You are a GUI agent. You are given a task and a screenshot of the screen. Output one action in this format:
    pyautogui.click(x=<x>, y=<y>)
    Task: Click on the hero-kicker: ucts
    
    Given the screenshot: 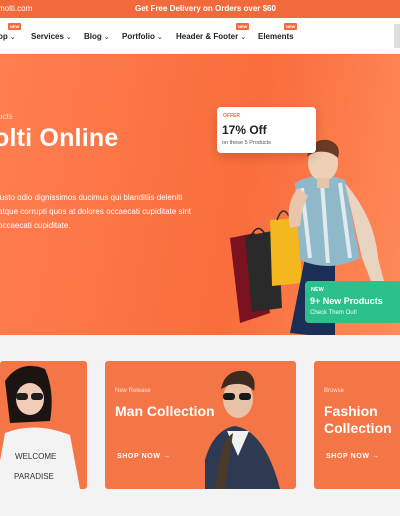 What is the action you would take?
    pyautogui.click(x=6, y=116)
    